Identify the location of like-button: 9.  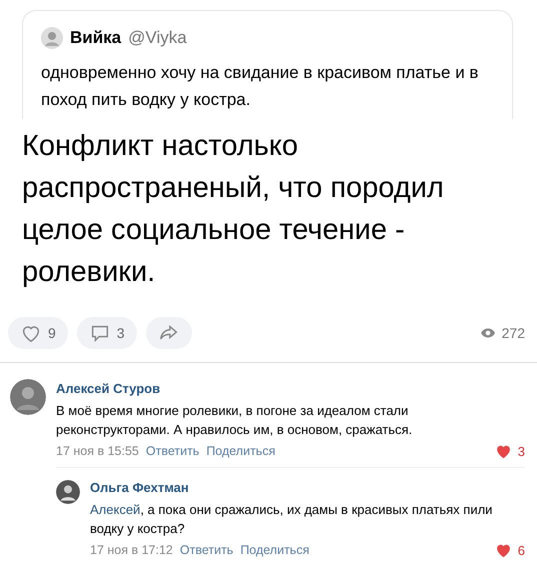
(38, 333).